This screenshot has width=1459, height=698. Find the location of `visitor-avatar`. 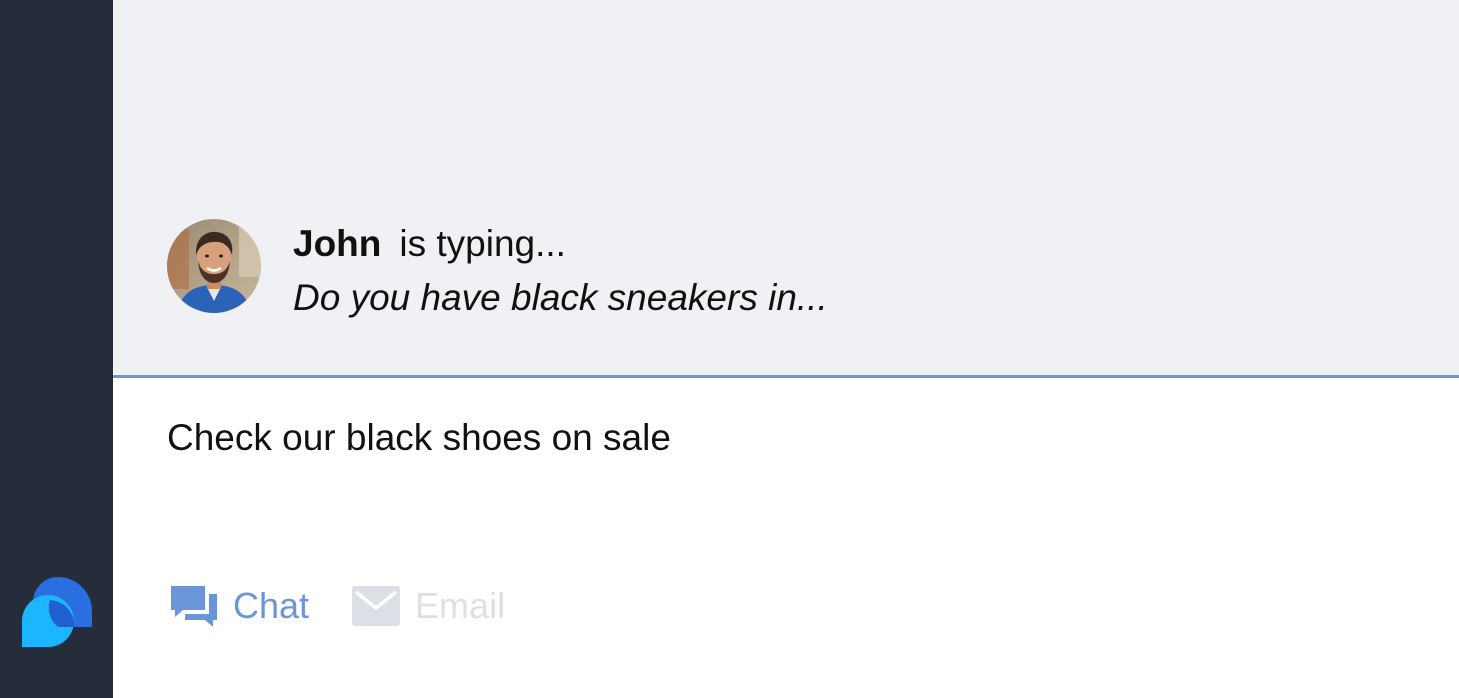

visitor-avatar is located at coordinates (214, 266).